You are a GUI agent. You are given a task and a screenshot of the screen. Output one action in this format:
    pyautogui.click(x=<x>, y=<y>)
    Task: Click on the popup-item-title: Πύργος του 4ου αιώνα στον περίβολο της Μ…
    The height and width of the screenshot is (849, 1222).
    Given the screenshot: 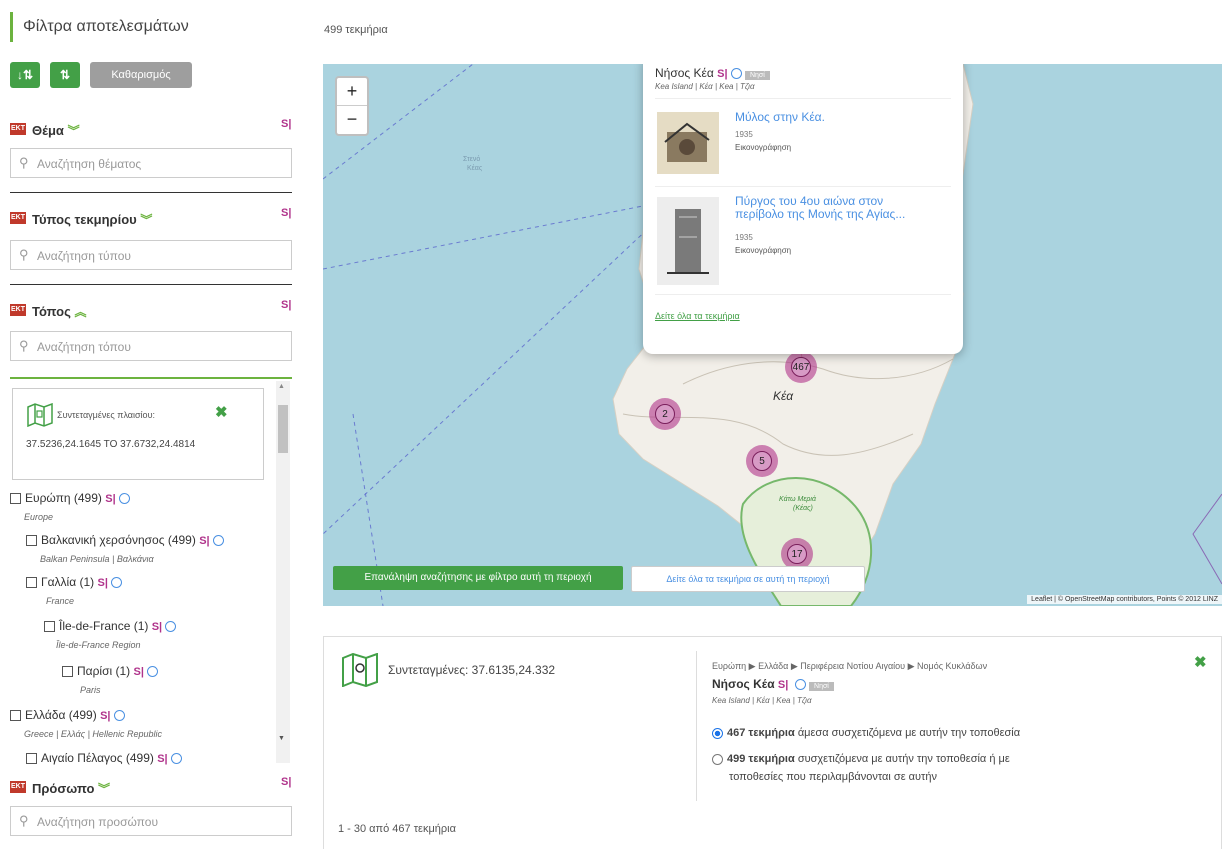 What is the action you would take?
    pyautogui.click(x=835, y=208)
    